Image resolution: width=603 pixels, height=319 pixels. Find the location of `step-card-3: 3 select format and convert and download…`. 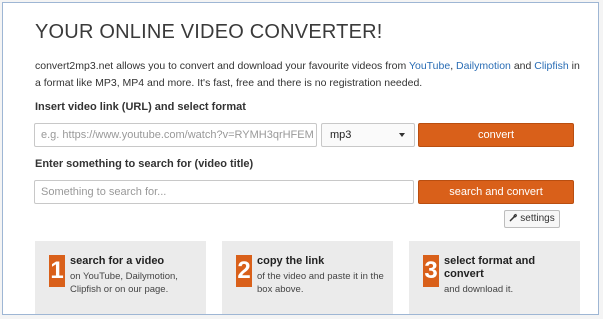

step-card-3: 3 select format and convert and download… is located at coordinates (494, 277).